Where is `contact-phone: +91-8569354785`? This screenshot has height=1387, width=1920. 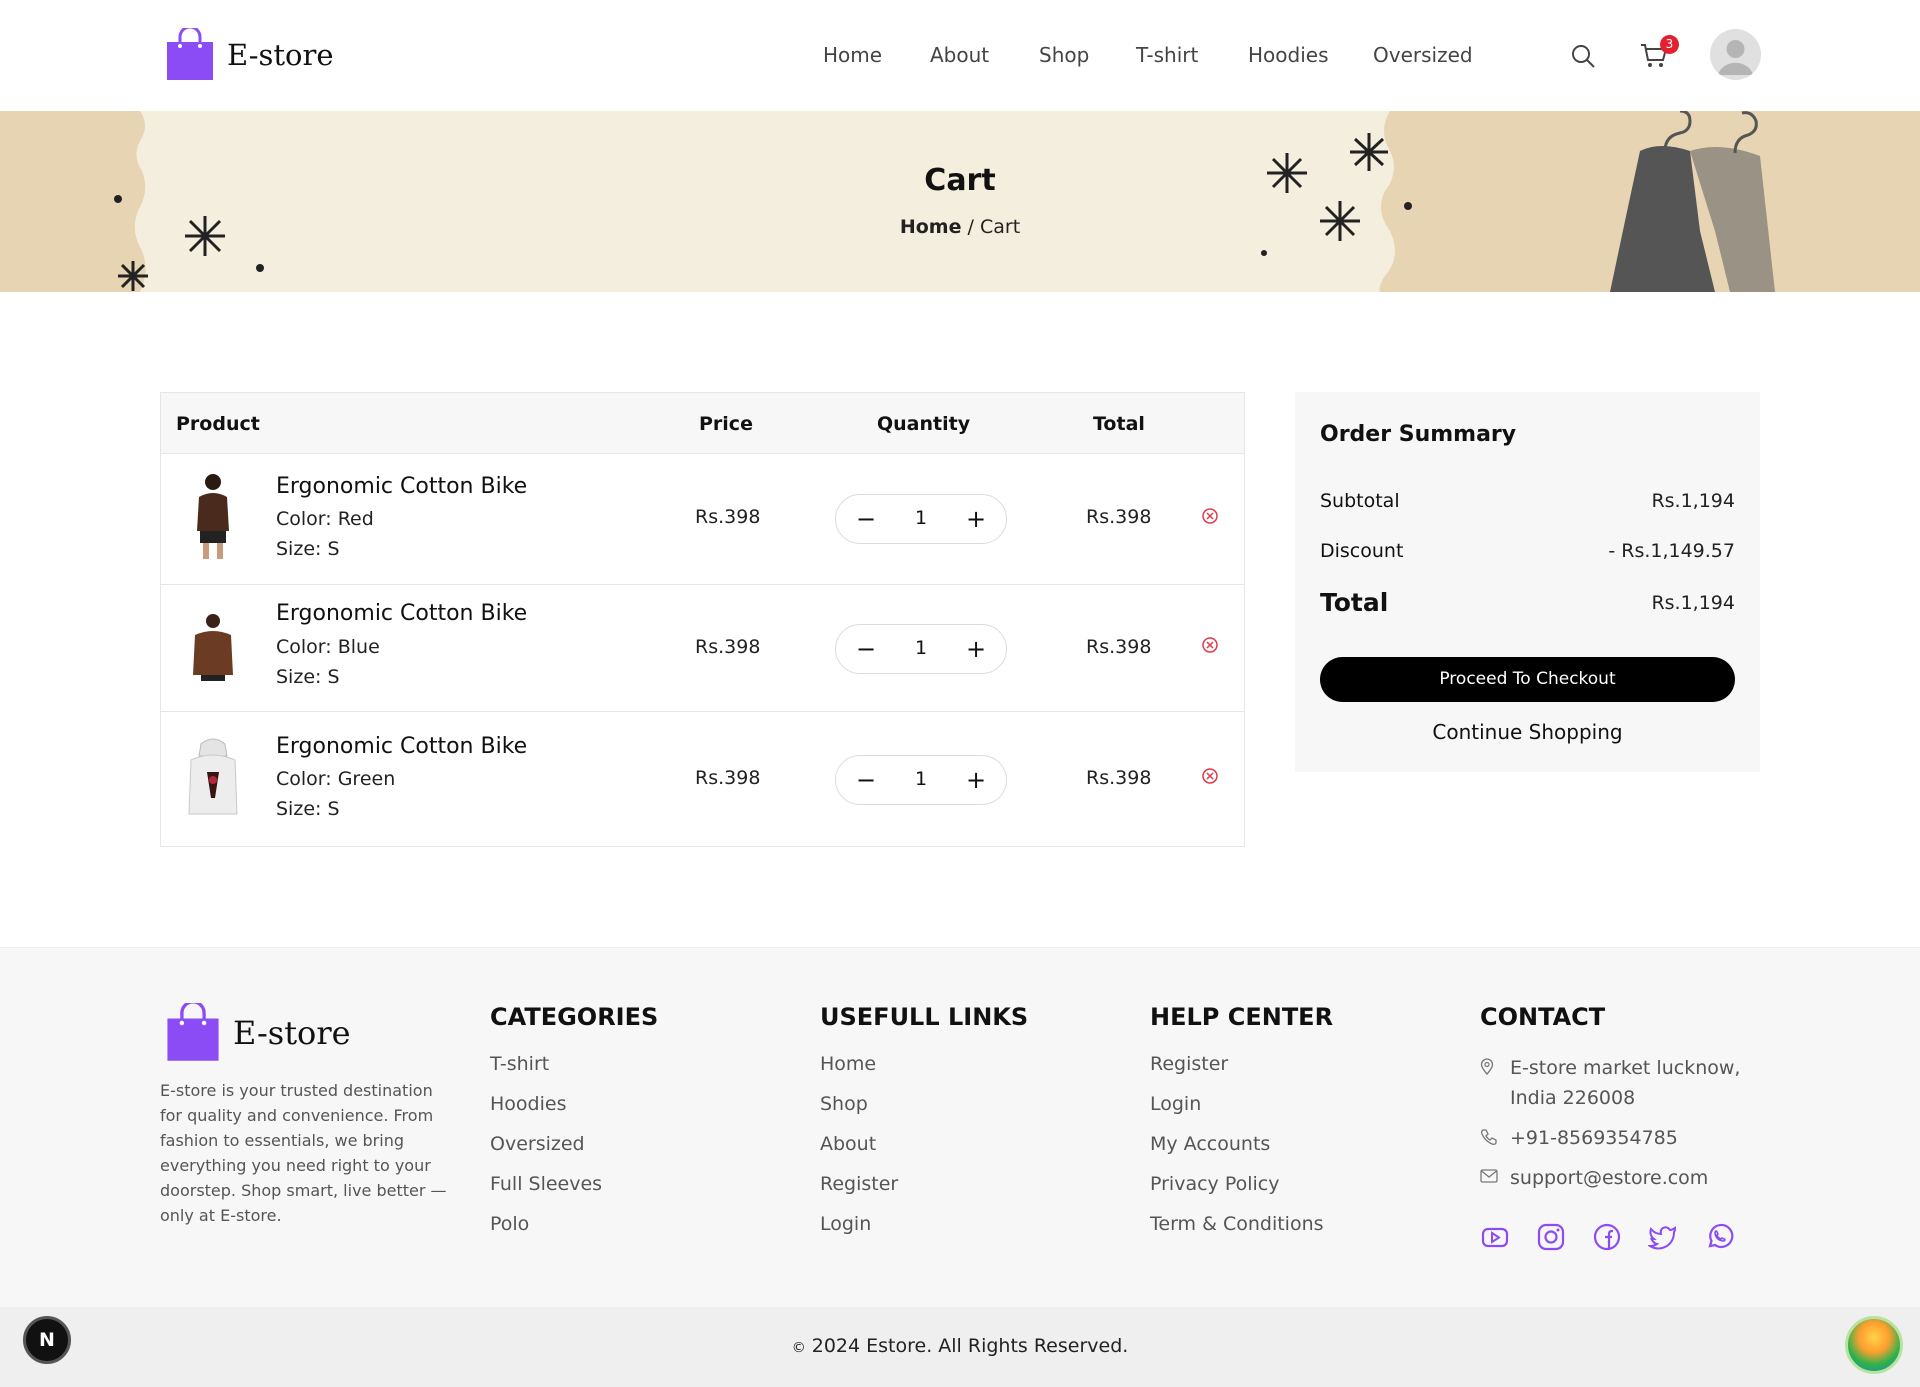
contact-phone: +91-8569354785 is located at coordinates (1625, 1138).